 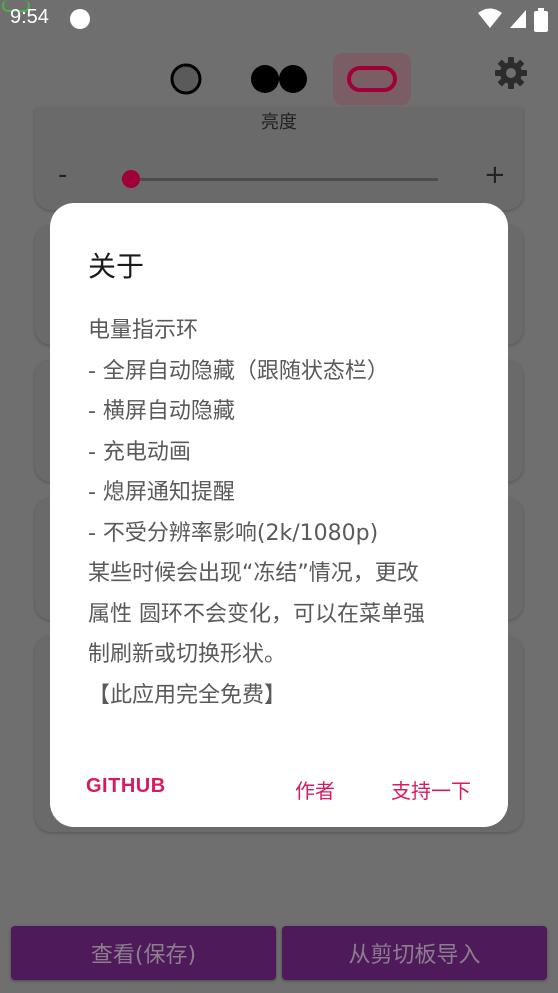 What do you see at coordinates (279, 122) in the screenshot?
I see `brightness-label: 亮度` at bounding box center [279, 122].